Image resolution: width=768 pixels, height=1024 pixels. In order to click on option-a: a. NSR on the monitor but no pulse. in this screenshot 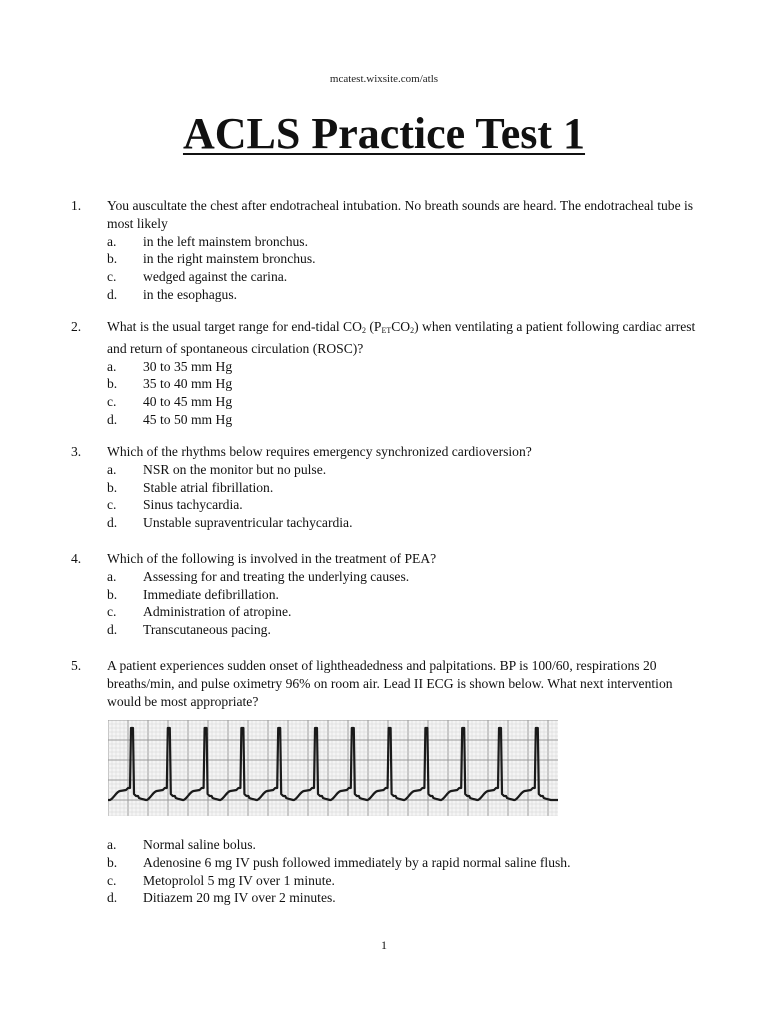, I will do `click(404, 470)`.